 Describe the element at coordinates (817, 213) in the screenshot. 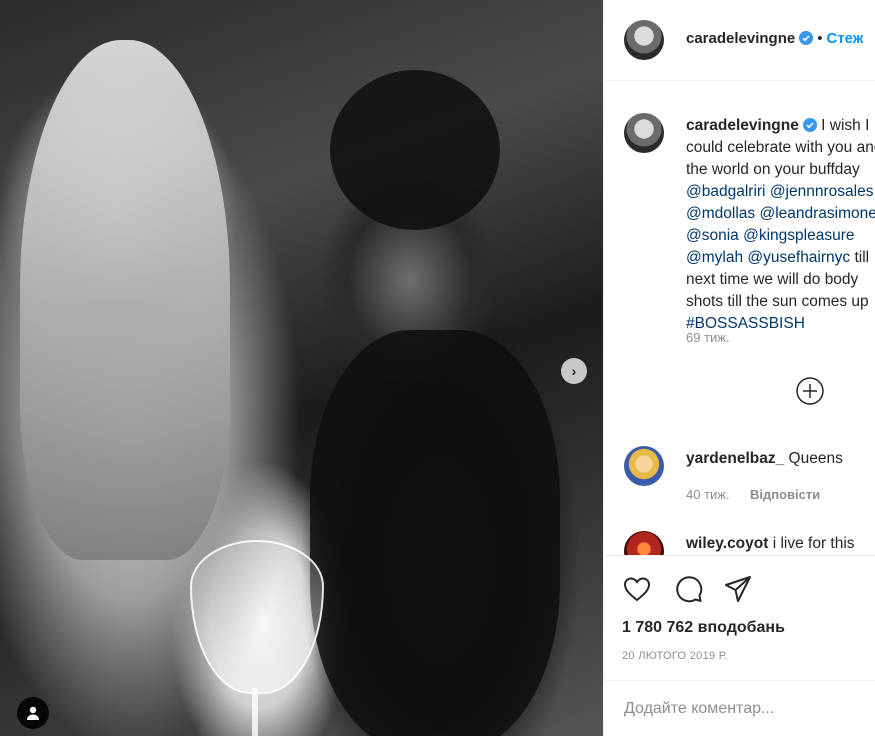

I see `mention-link: @leandrasimone_` at that location.